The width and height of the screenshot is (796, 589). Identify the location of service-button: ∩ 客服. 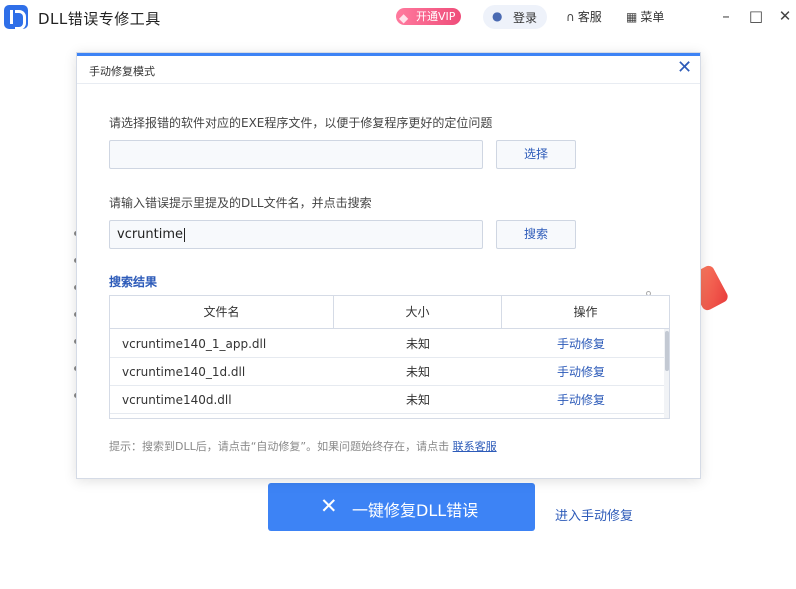
(584, 16).